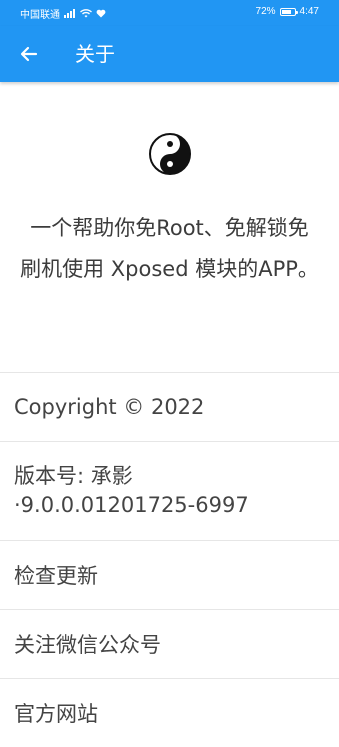 This screenshot has height=747, width=339. Describe the element at coordinates (69, 13) in the screenshot. I see `signal-icon` at that location.